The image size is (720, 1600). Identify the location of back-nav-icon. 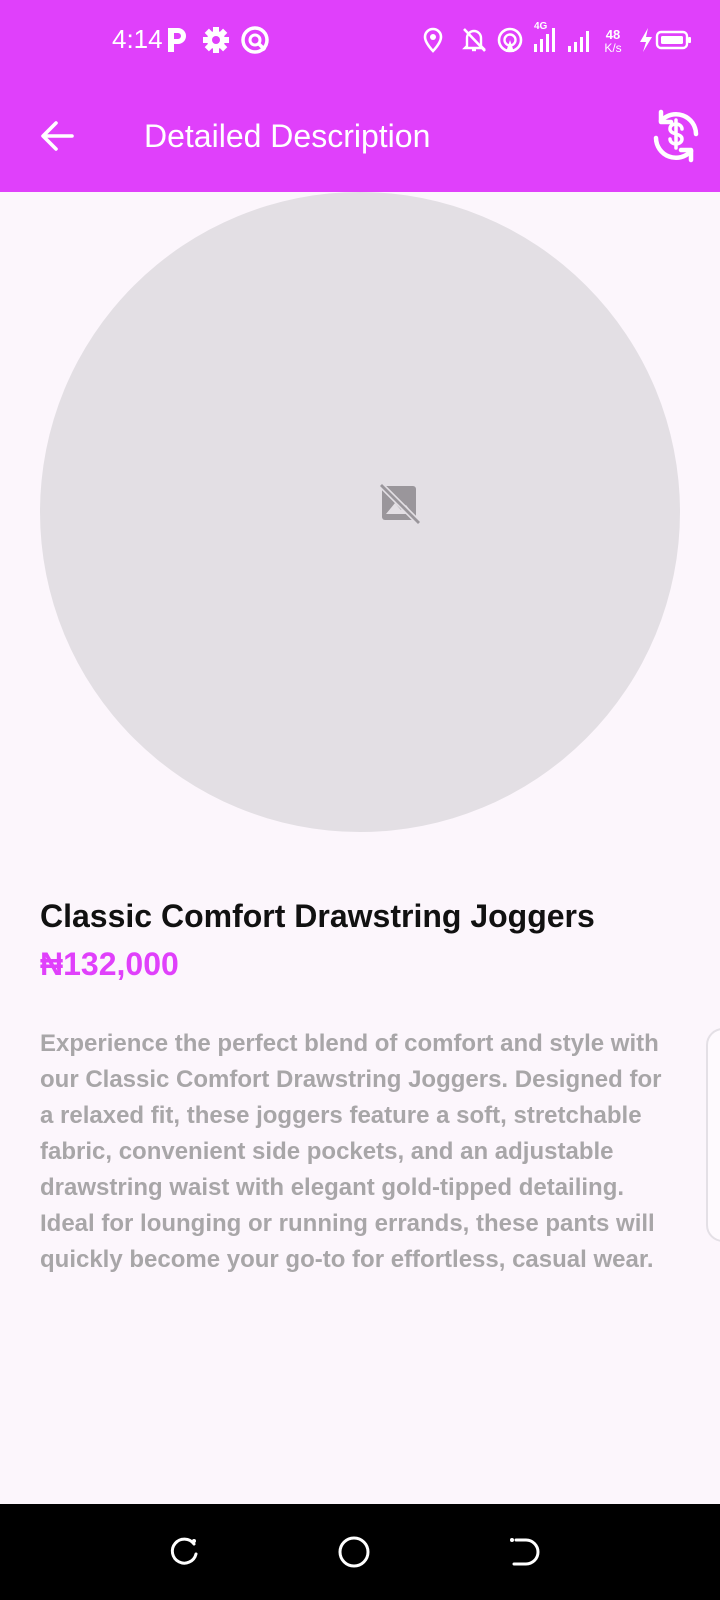
(524, 1552).